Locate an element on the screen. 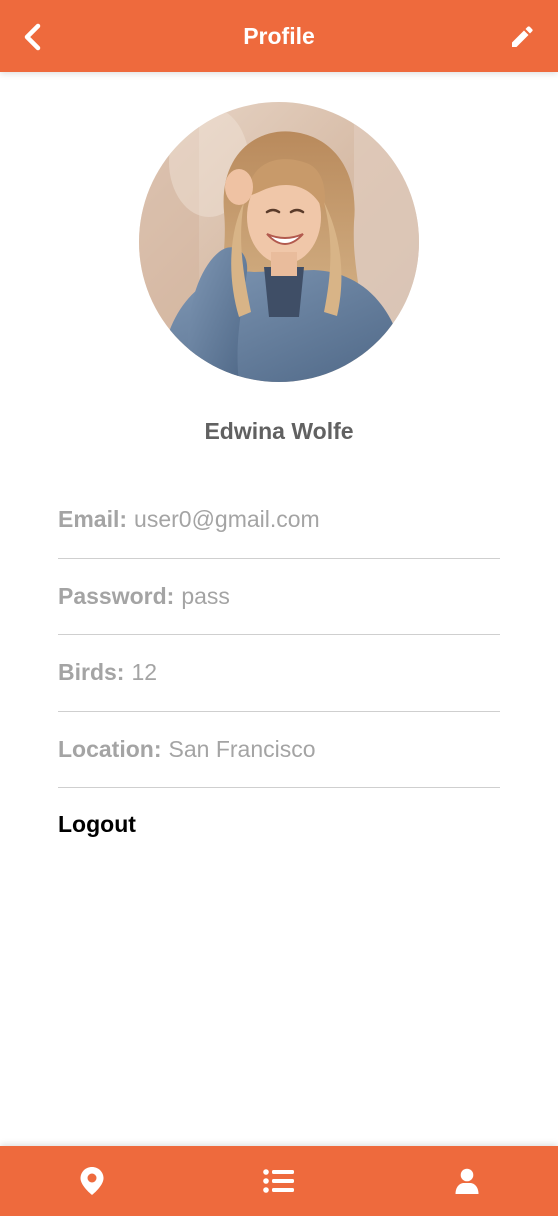 Image resolution: width=558 pixels, height=1216 pixels. birds-label: Birds: is located at coordinates (91, 672).